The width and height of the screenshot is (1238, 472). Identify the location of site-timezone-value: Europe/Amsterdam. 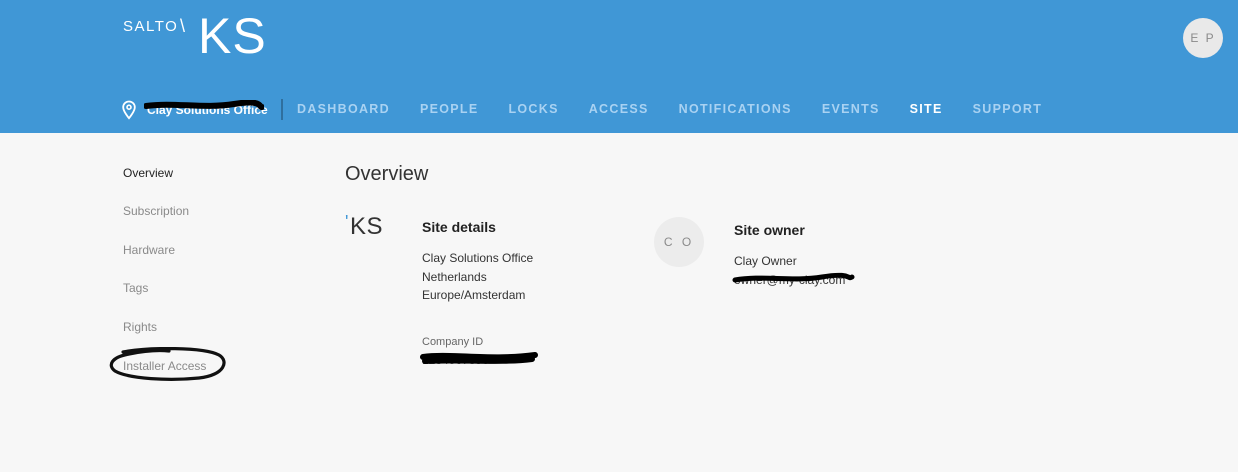
(474, 295).